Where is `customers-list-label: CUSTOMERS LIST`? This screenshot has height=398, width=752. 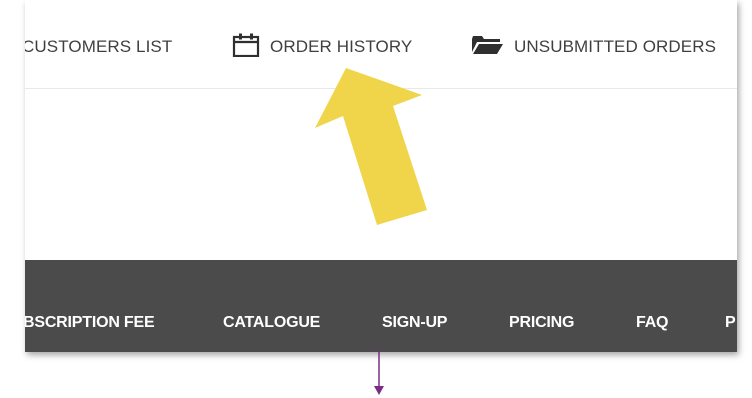
customers-list-label: CUSTOMERS LIST is located at coordinates (99, 46).